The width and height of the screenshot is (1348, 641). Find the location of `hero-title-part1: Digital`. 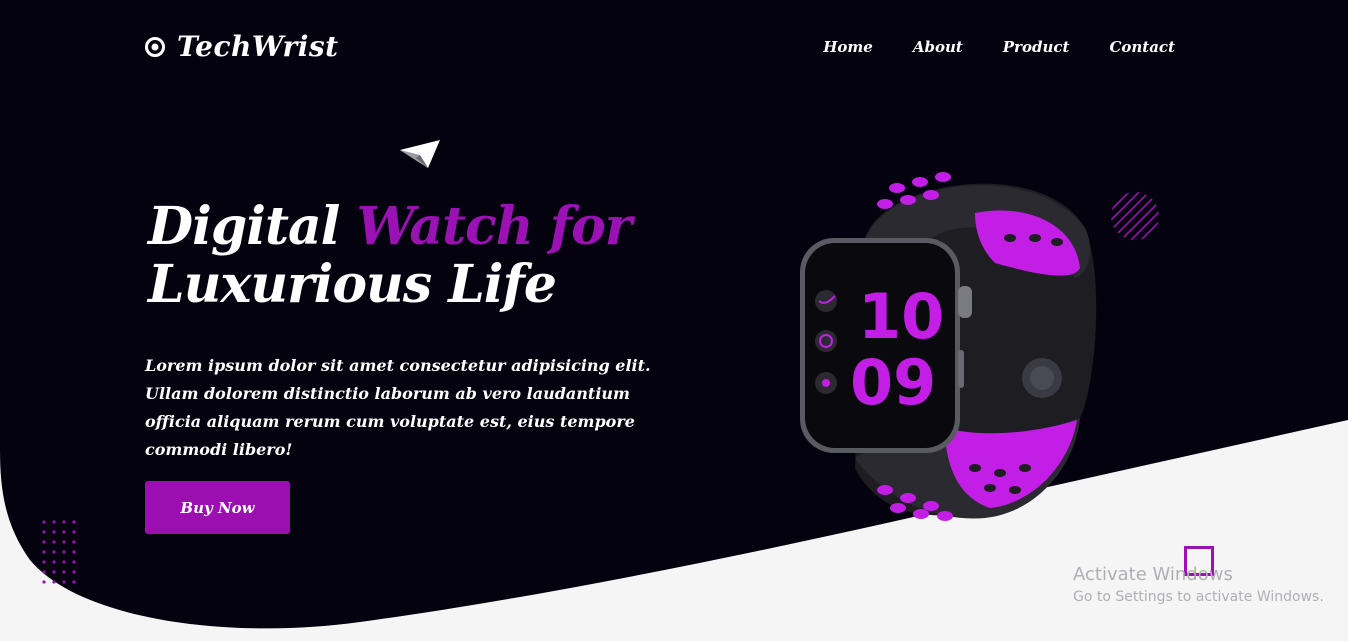

hero-title-part1: Digital is located at coordinates (252, 226).